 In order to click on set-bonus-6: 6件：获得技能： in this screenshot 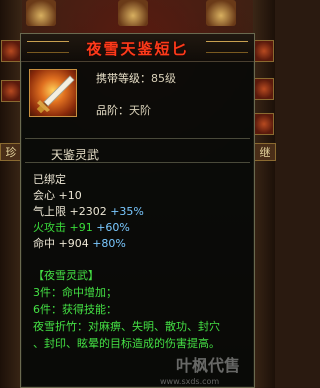, I will do `click(75, 309)`.